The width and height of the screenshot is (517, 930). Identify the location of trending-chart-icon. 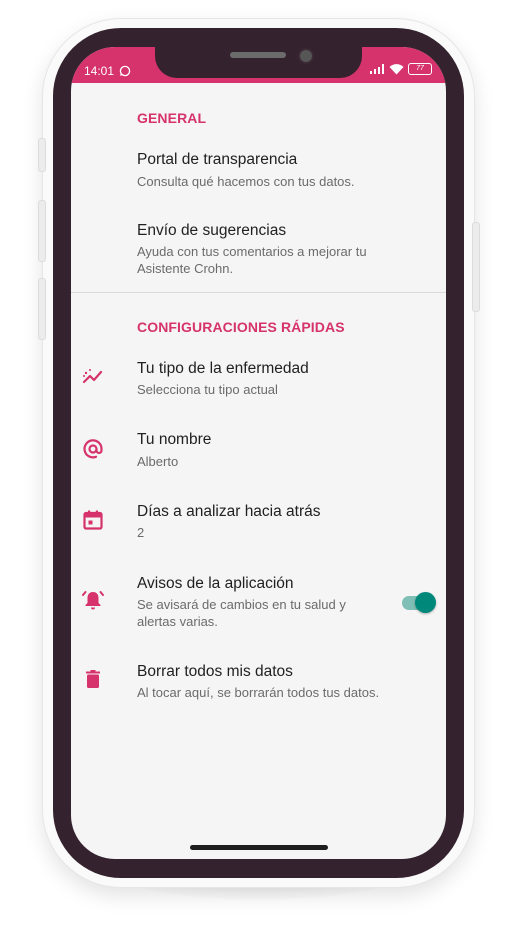
(93, 377).